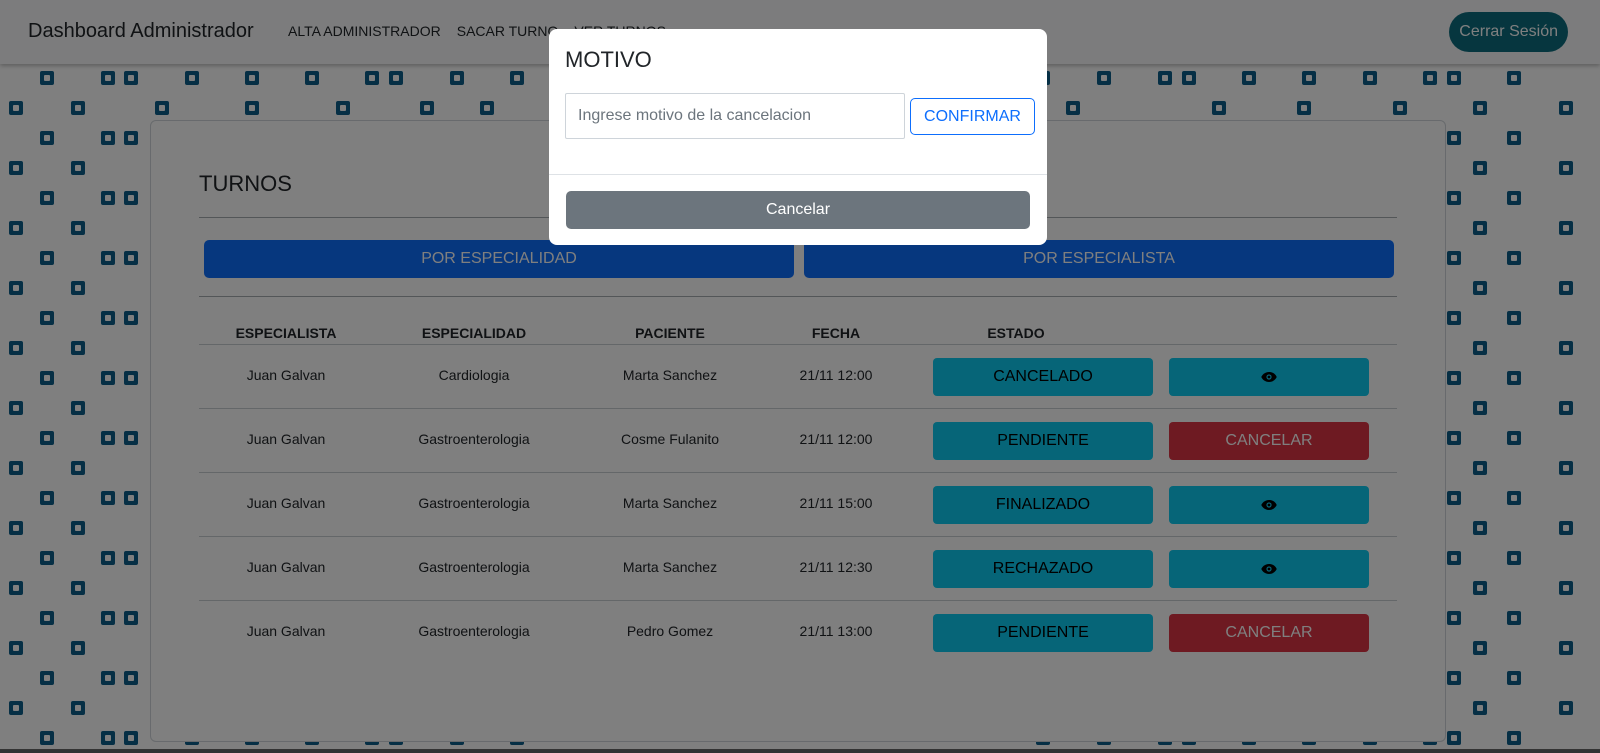 This screenshot has height=753, width=1600. What do you see at coordinates (798, 210) in the screenshot?
I see `modal-cancel-button: Cancelar` at bounding box center [798, 210].